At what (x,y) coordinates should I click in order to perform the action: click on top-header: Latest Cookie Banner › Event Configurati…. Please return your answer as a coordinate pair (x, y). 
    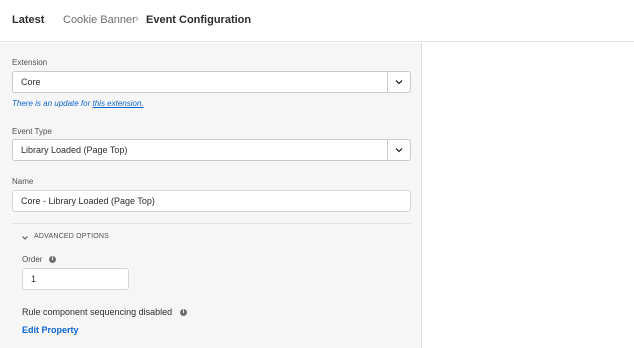
    Looking at the image, I should click on (317, 21).